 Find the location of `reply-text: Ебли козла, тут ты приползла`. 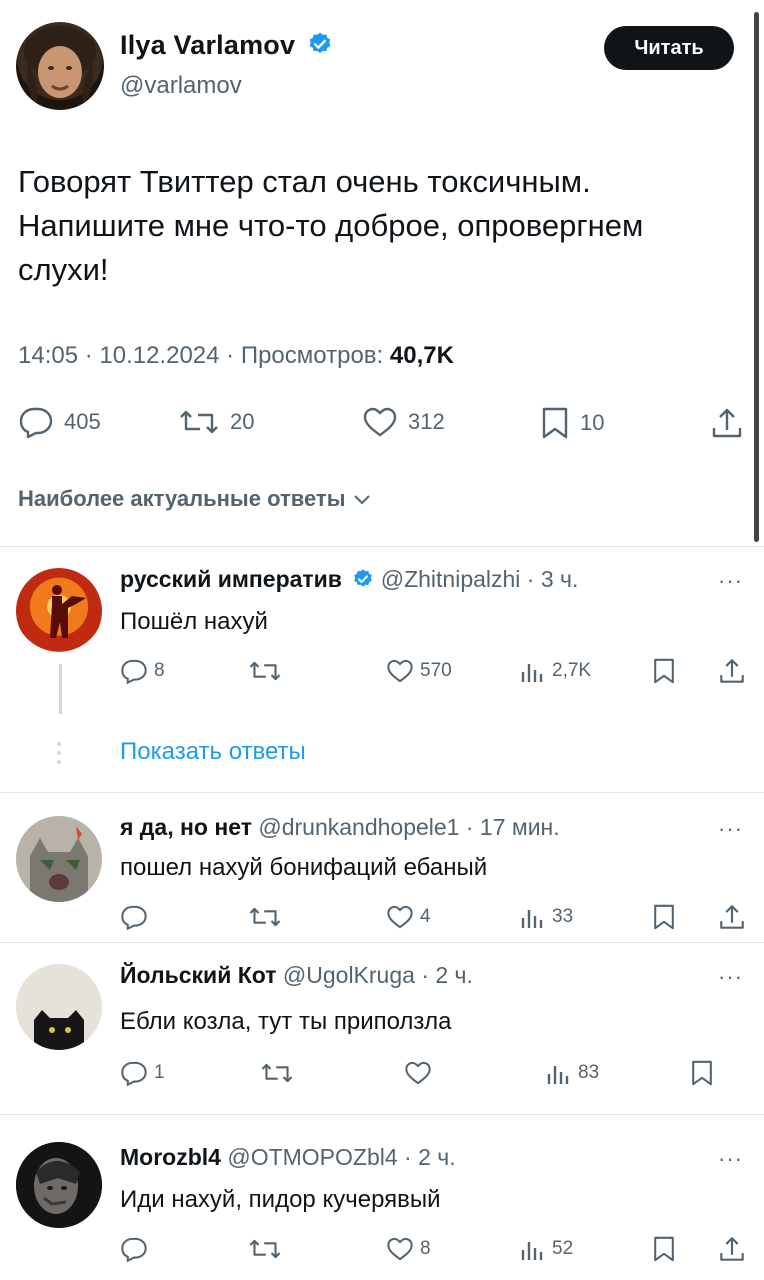

reply-text: Ебли козла, тут ты приползла is located at coordinates (286, 1021).